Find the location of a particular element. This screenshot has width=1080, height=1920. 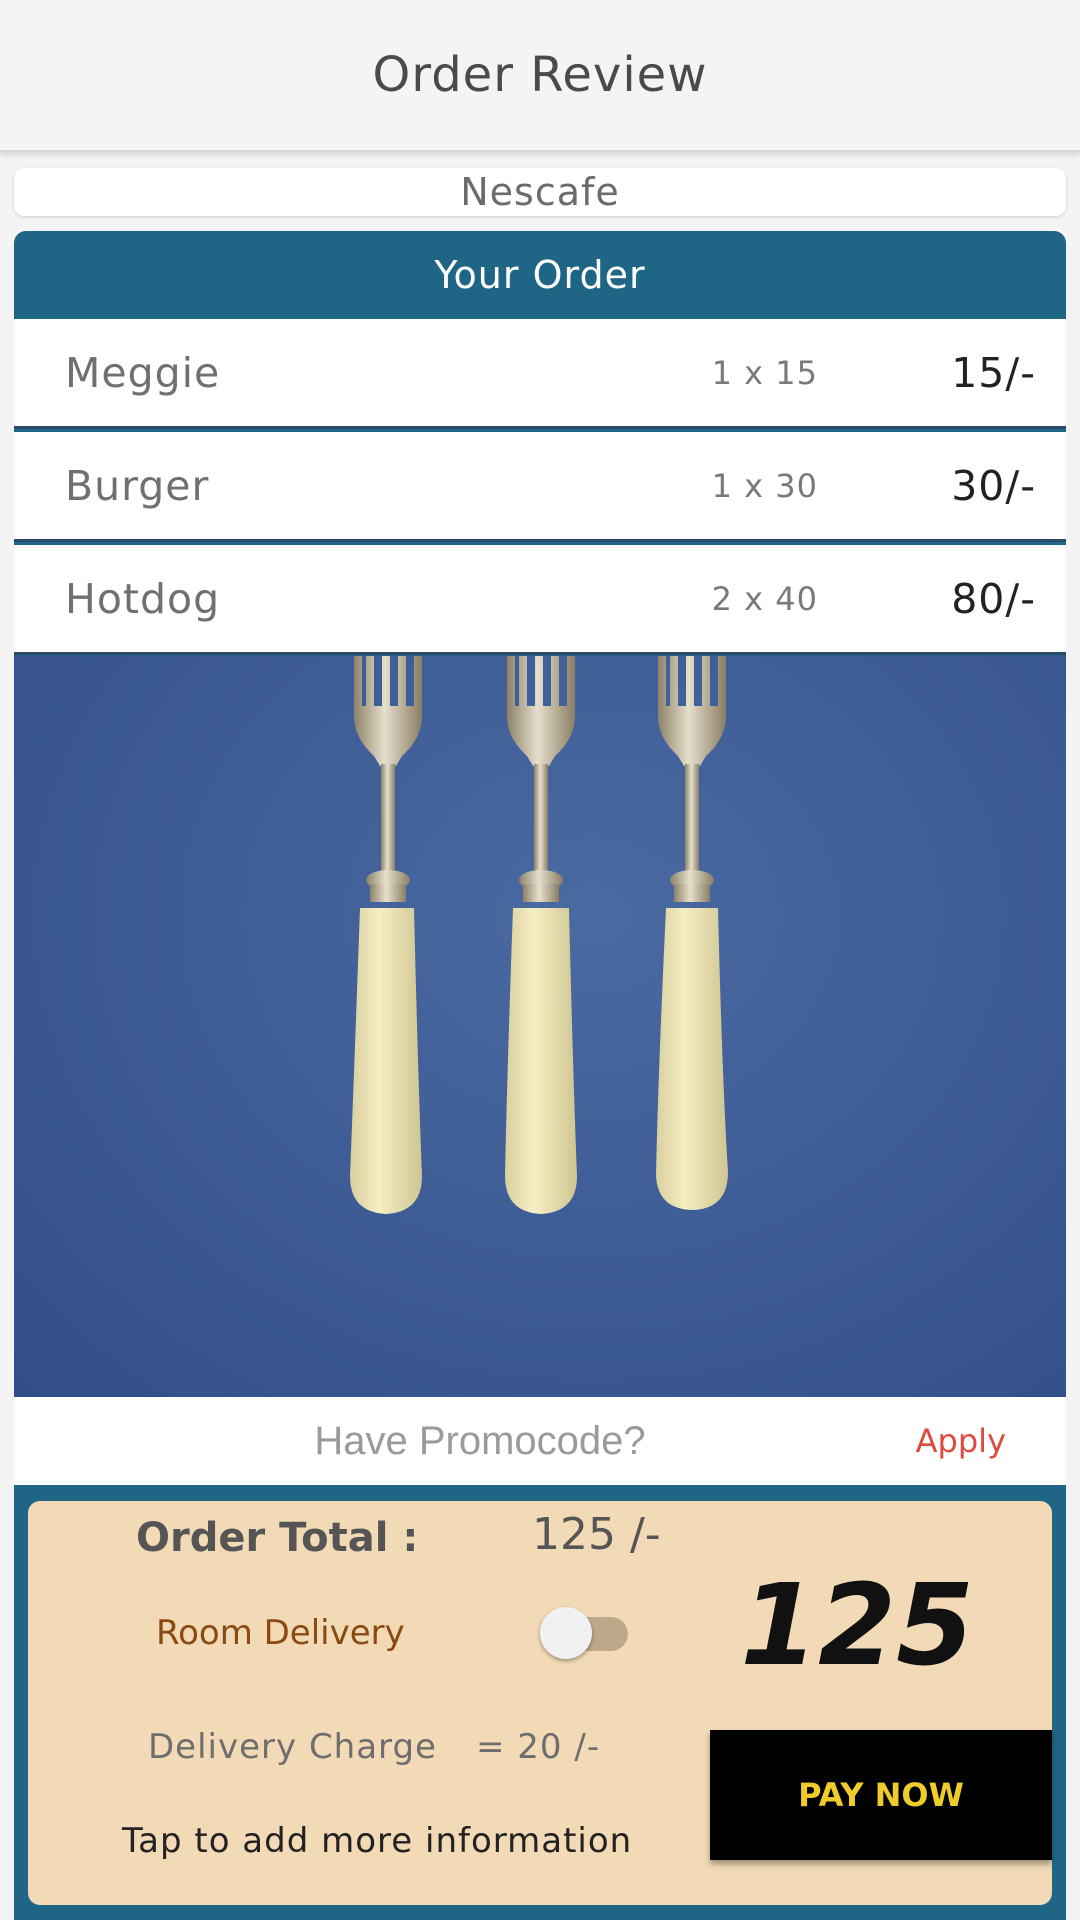

fork-middle is located at coordinates (541, 935).